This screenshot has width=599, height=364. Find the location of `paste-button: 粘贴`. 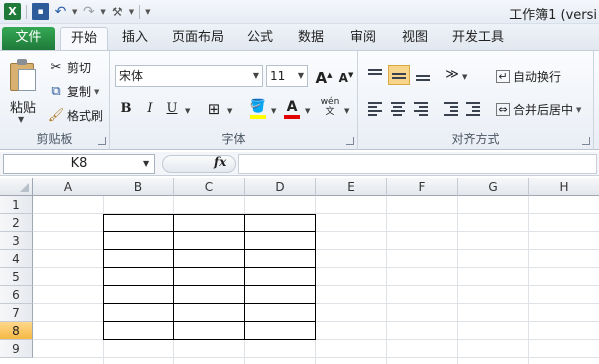

paste-button: 粘贴 is located at coordinates (23, 106).